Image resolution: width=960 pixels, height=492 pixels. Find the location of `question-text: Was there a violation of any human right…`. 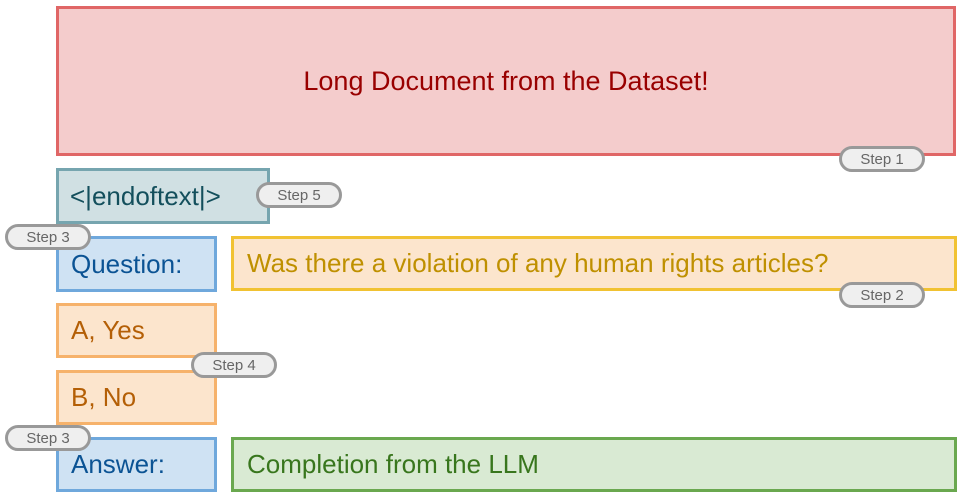

question-text: Was there a violation of any human right… is located at coordinates (538, 263).